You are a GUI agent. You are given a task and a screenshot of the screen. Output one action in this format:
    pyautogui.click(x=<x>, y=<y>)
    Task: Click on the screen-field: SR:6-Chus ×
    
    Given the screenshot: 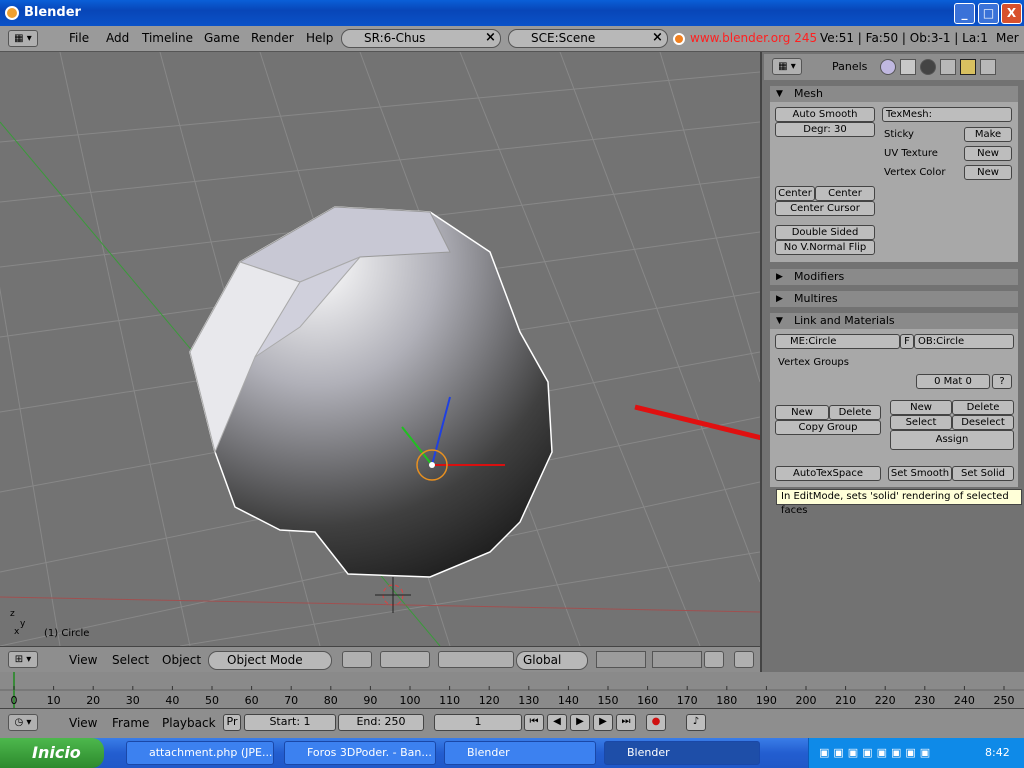 What is the action you would take?
    pyautogui.click(x=421, y=38)
    